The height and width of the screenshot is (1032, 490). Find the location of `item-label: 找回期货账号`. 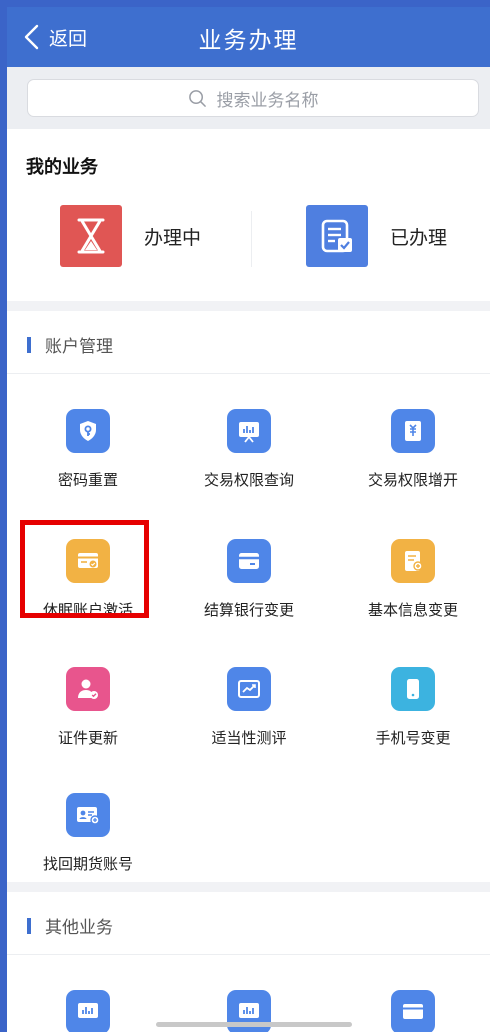

item-label: 找回期货账号 is located at coordinates (87, 864).